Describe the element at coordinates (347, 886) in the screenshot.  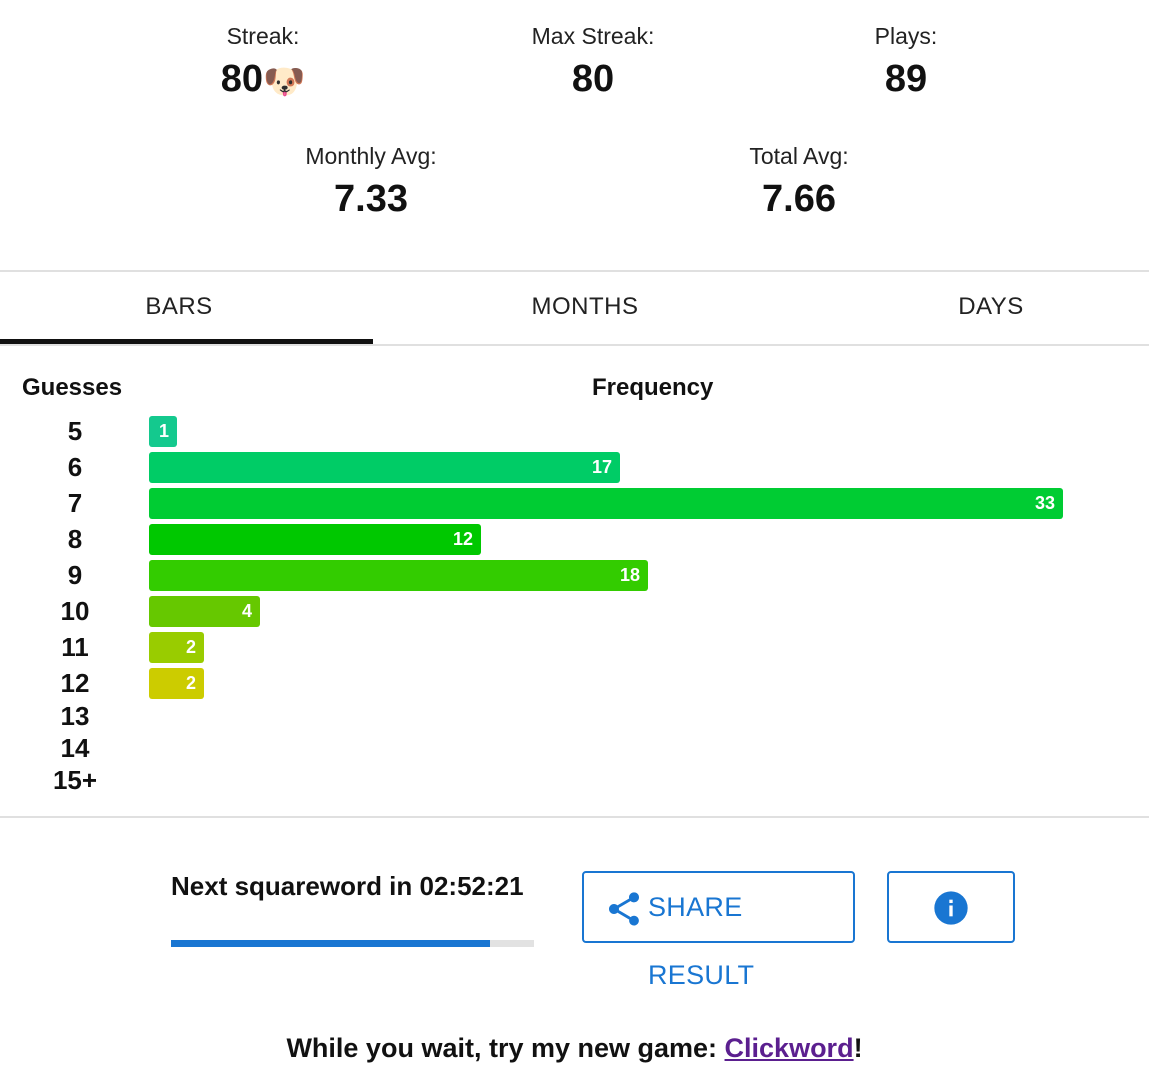
I see `next-puzzle-countdown: Next squareword in 02:52:21` at that location.